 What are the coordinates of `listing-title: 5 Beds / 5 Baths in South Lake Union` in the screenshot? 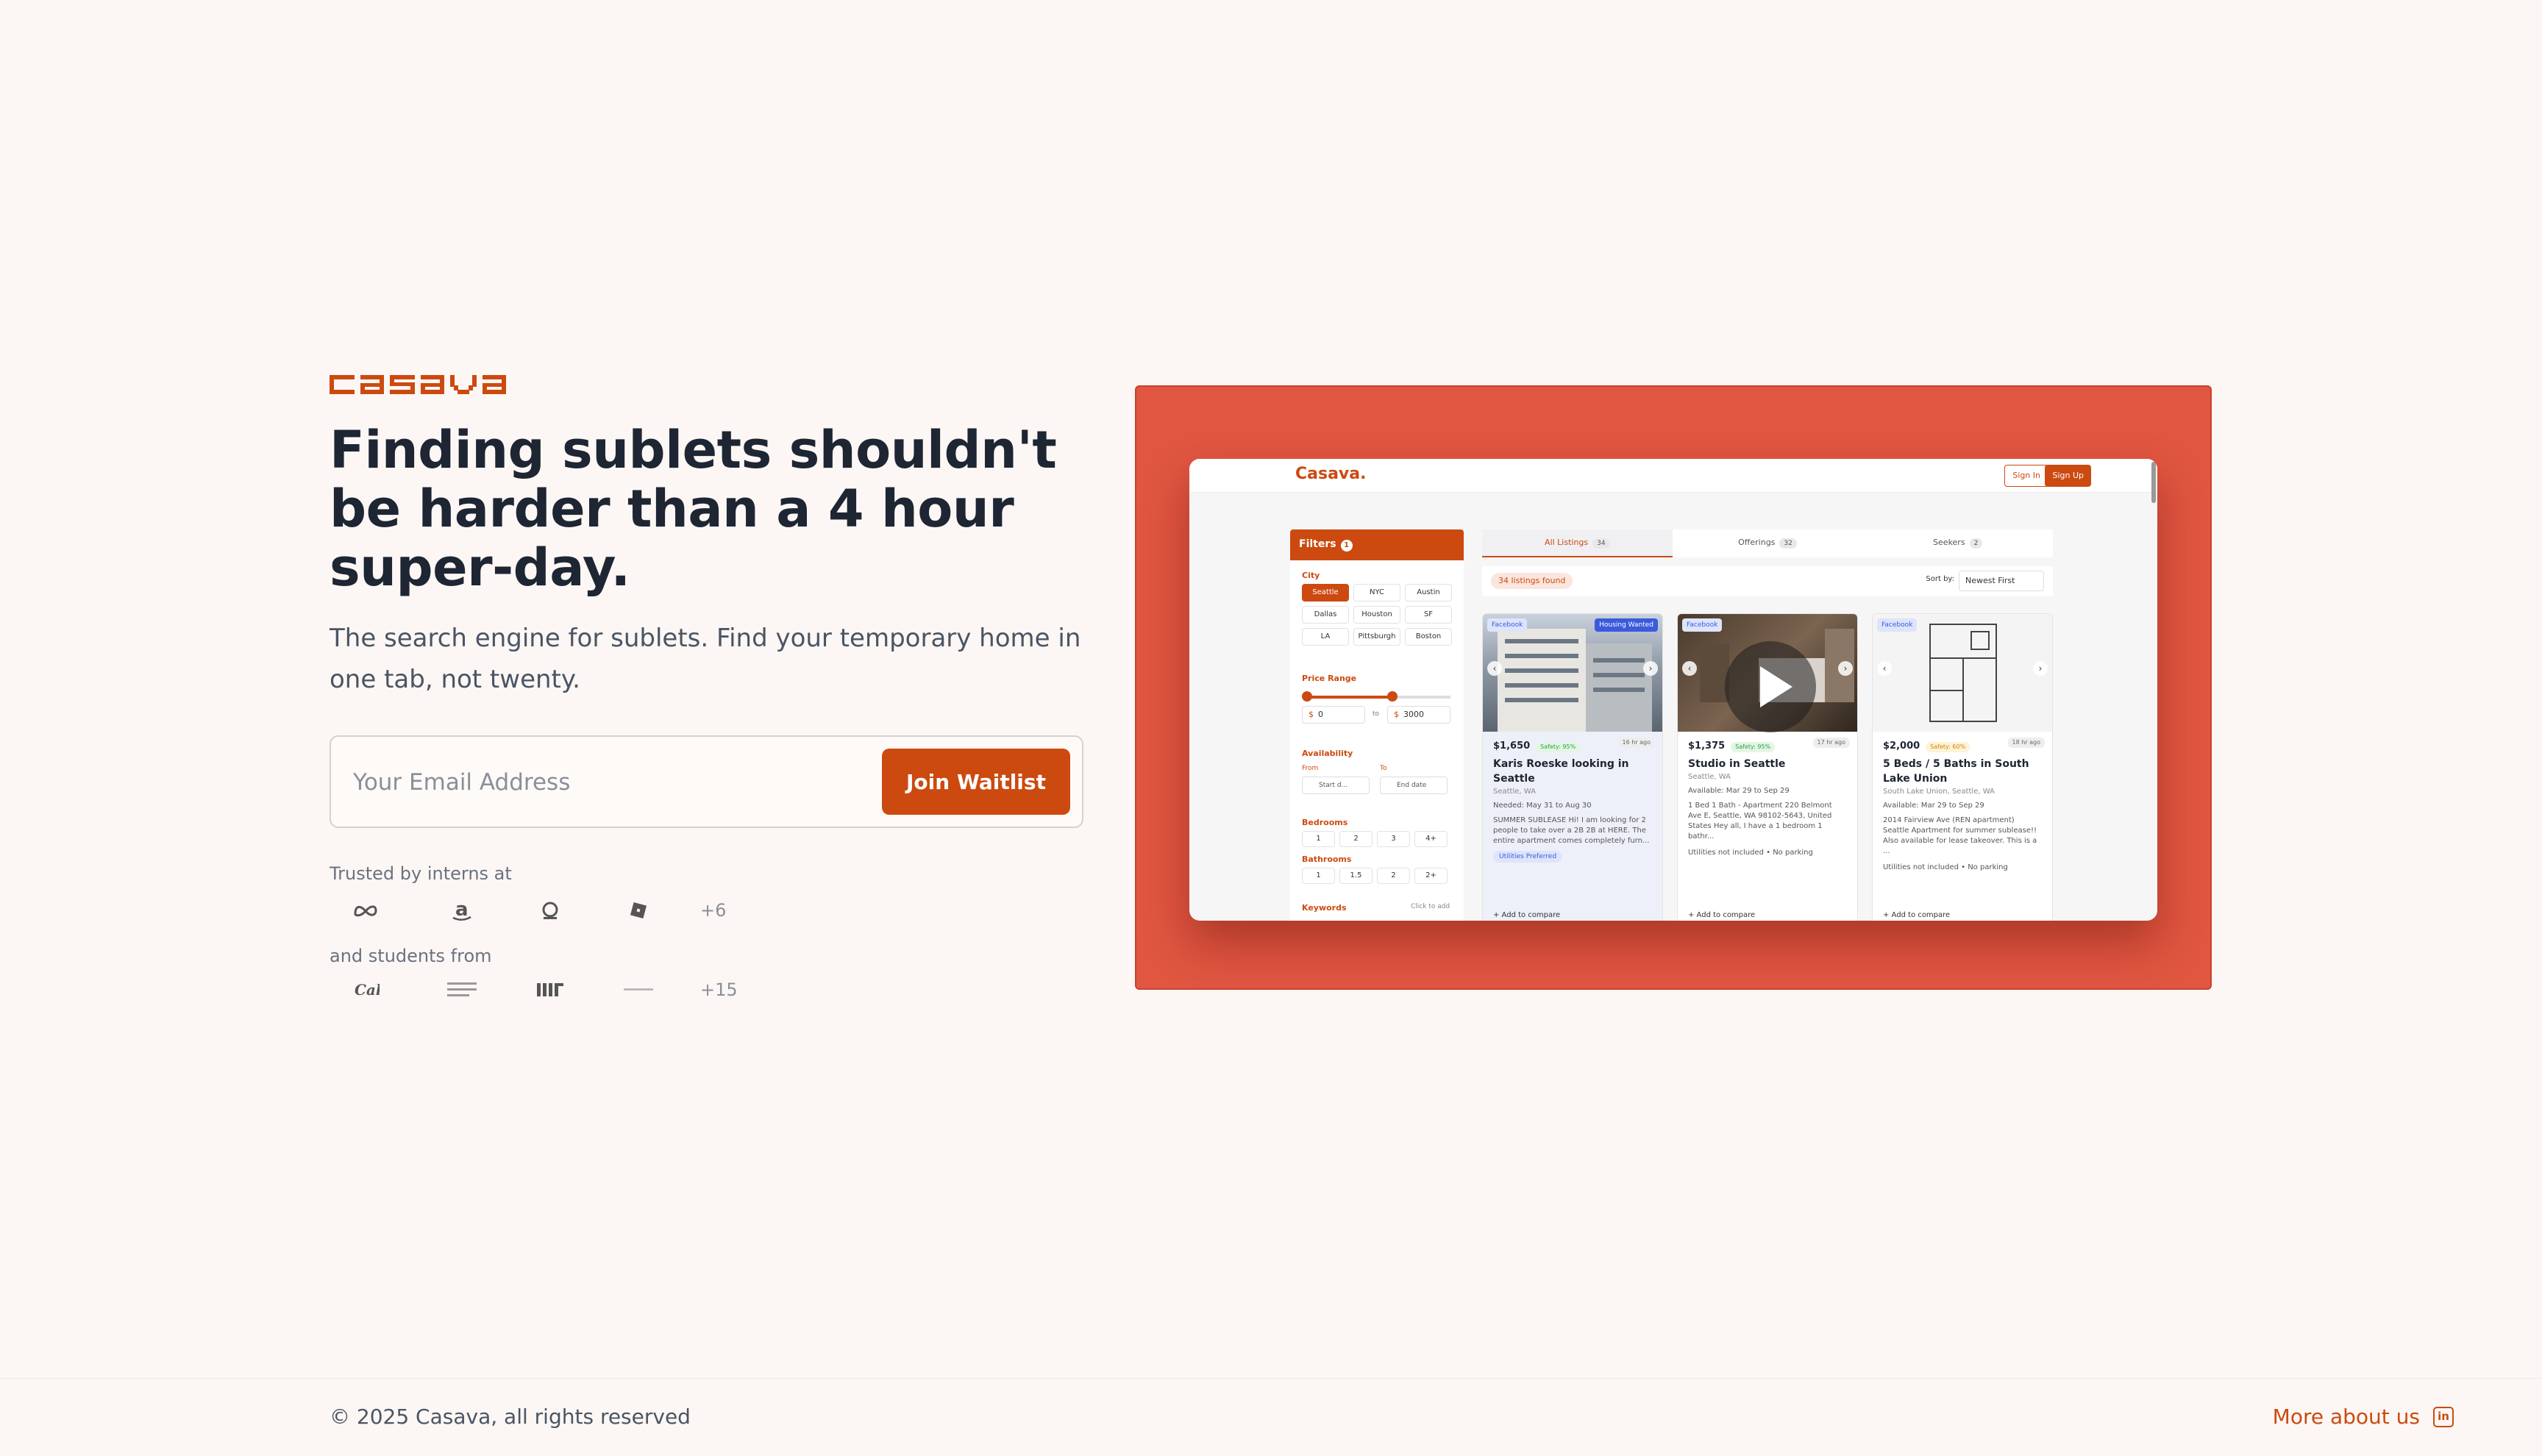 It's located at (1956, 771).